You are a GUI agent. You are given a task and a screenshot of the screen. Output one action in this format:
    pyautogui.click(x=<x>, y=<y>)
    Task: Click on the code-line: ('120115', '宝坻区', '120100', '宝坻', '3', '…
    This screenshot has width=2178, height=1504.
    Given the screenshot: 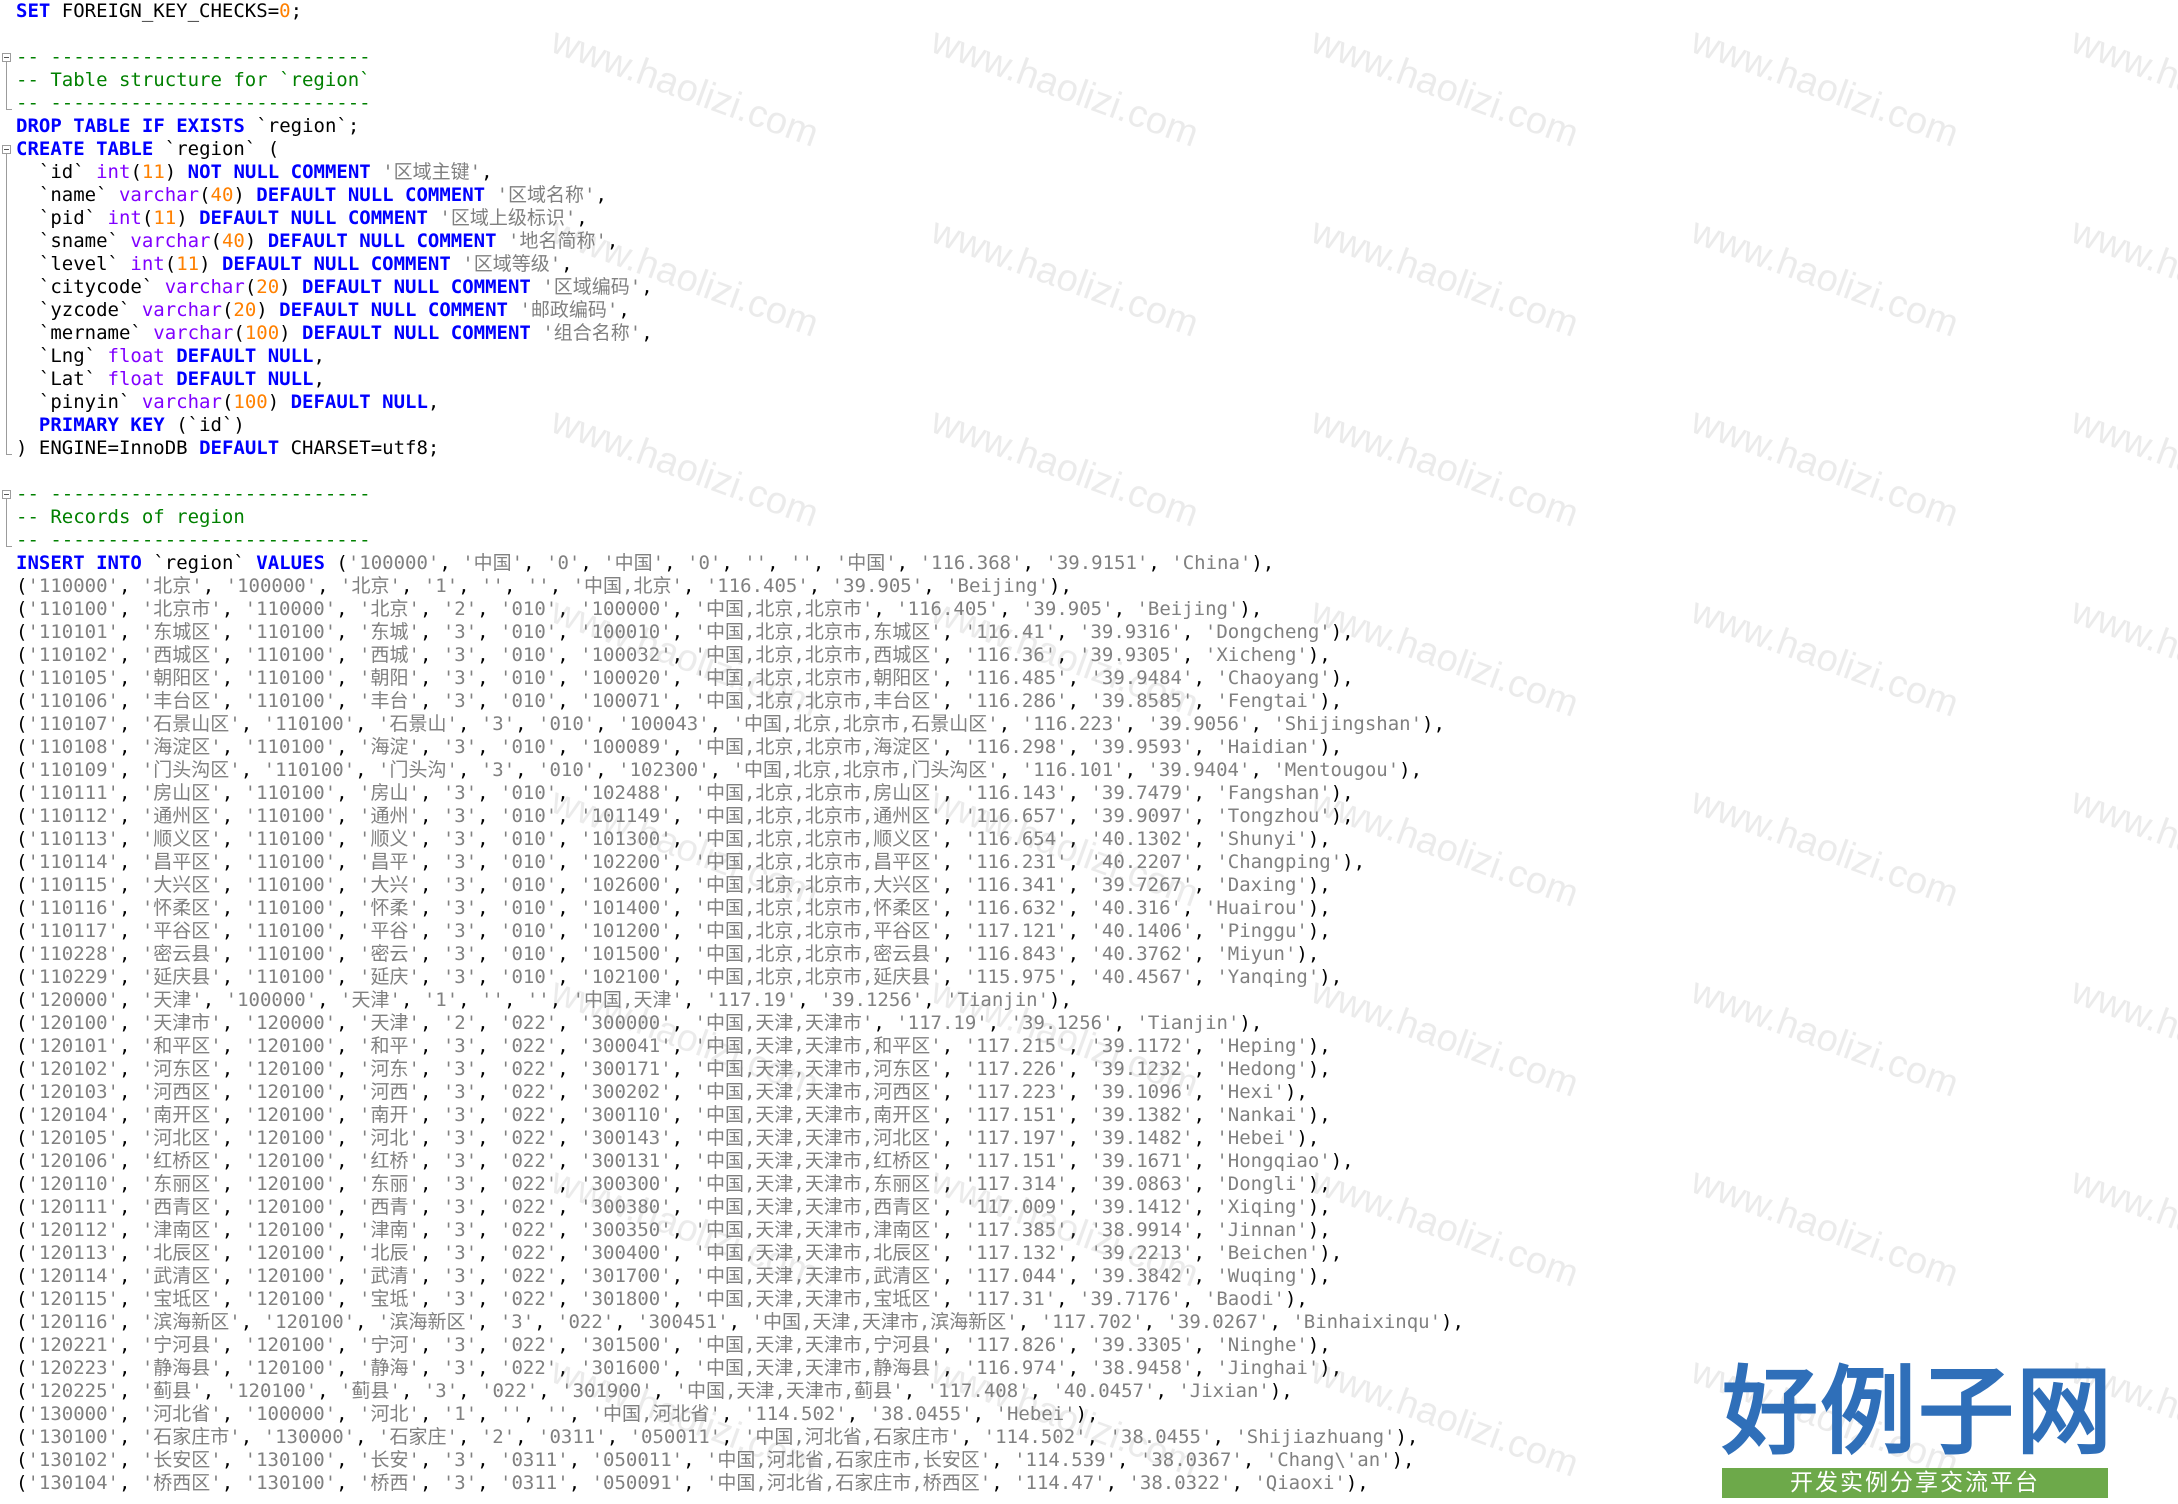 What is the action you would take?
    pyautogui.click(x=1097, y=1299)
    